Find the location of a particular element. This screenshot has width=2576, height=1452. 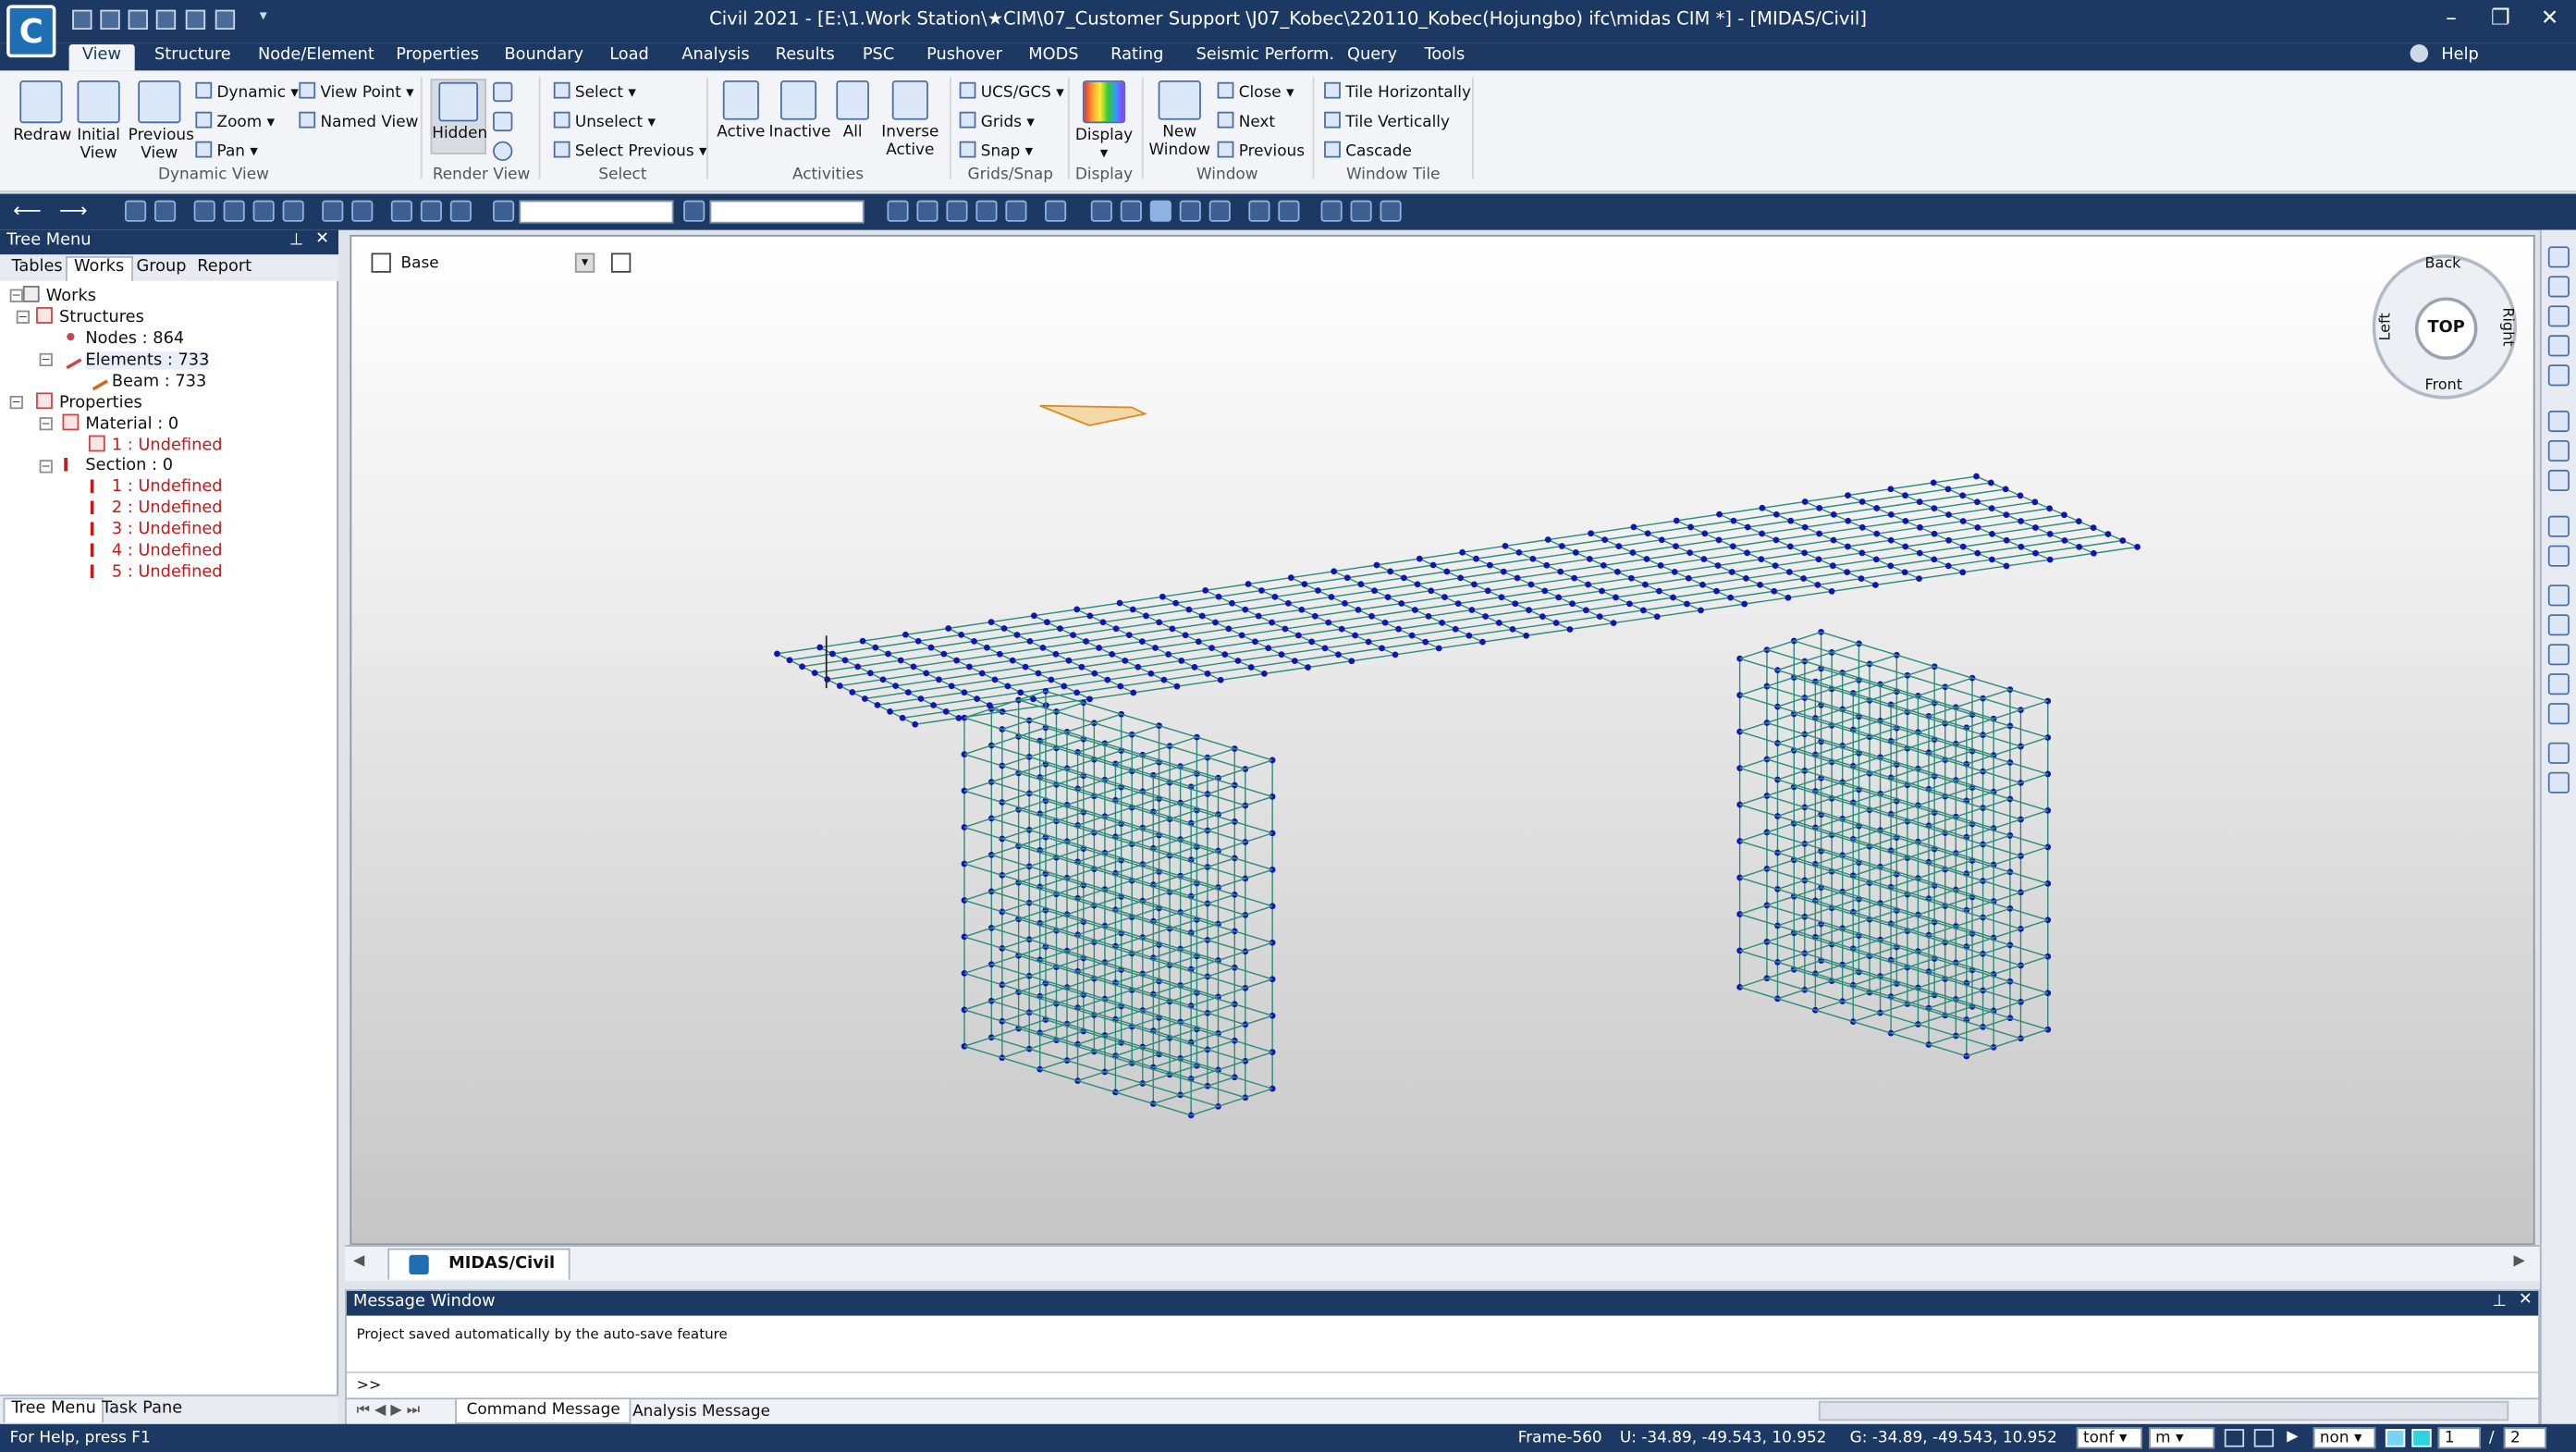

right-tool-icon is located at coordinates (2558, 625).